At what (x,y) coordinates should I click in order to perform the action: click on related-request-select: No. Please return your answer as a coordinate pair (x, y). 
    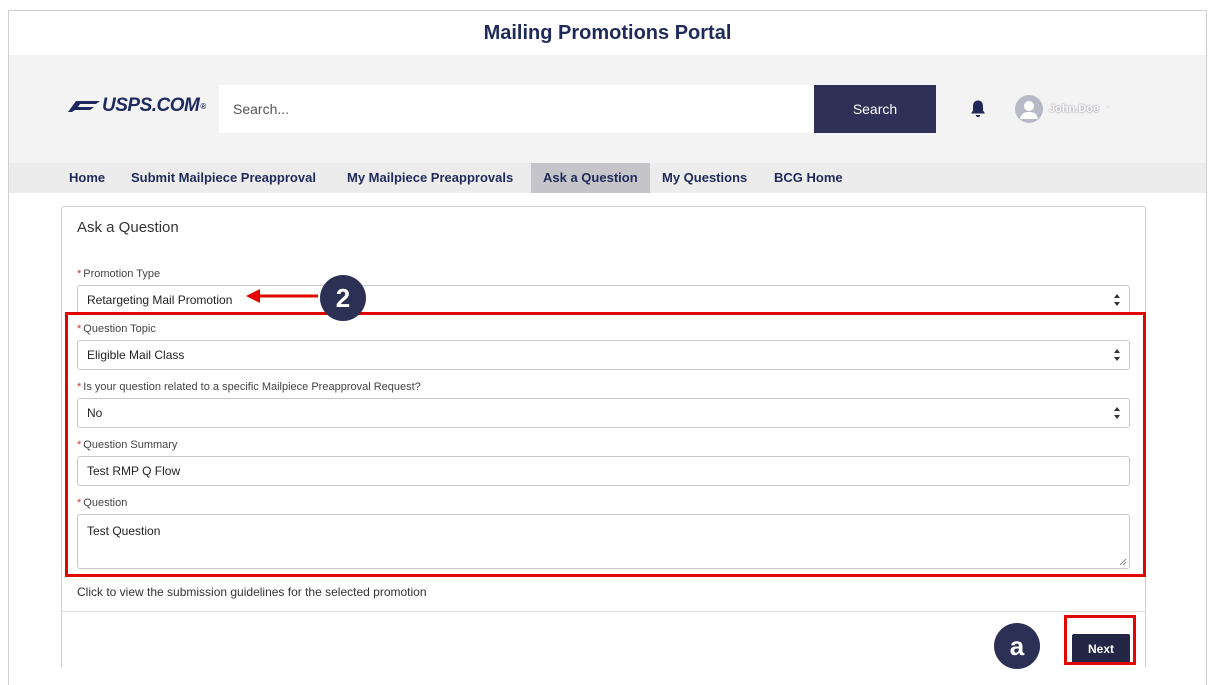
    Looking at the image, I should click on (603, 413).